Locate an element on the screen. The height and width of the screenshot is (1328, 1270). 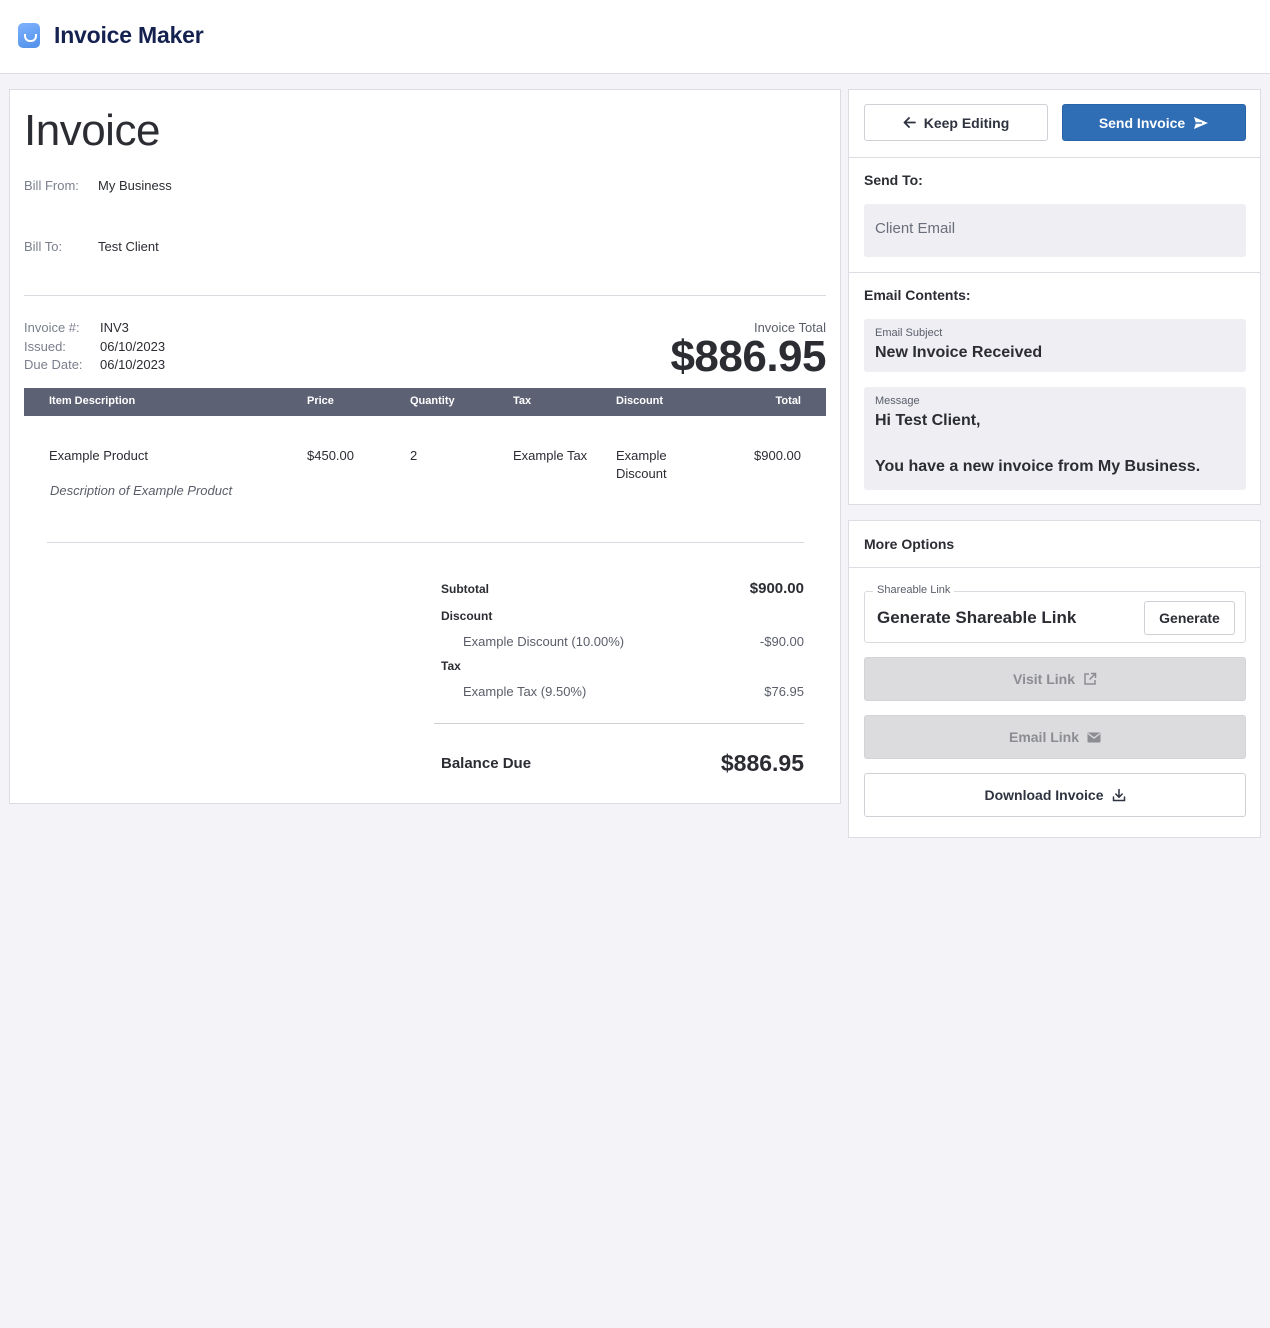
send-invoice-label: Send Invoice is located at coordinates (1142, 122).